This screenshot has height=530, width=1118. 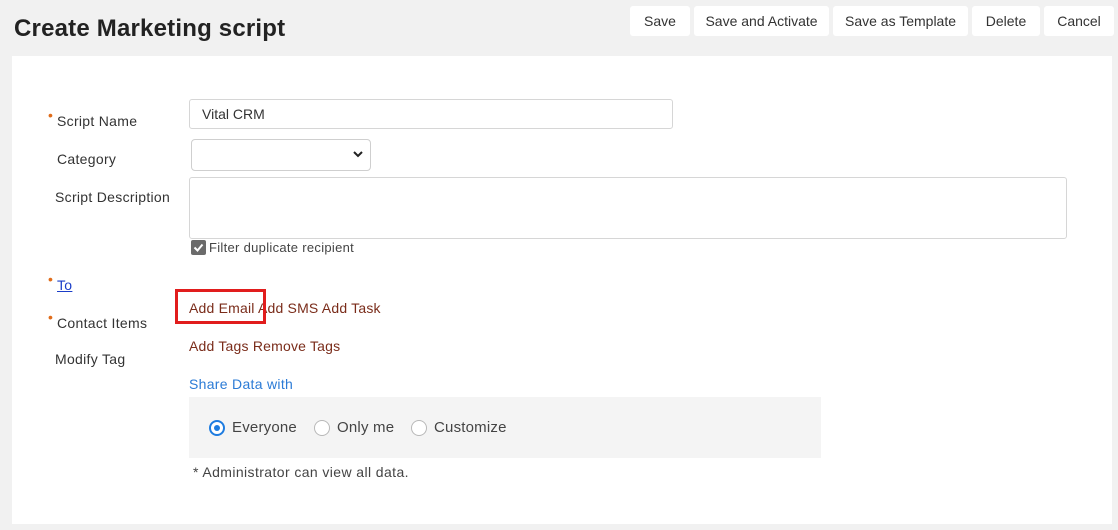 I want to click on filter-duplicate-checkbox, so click(x=198, y=247).